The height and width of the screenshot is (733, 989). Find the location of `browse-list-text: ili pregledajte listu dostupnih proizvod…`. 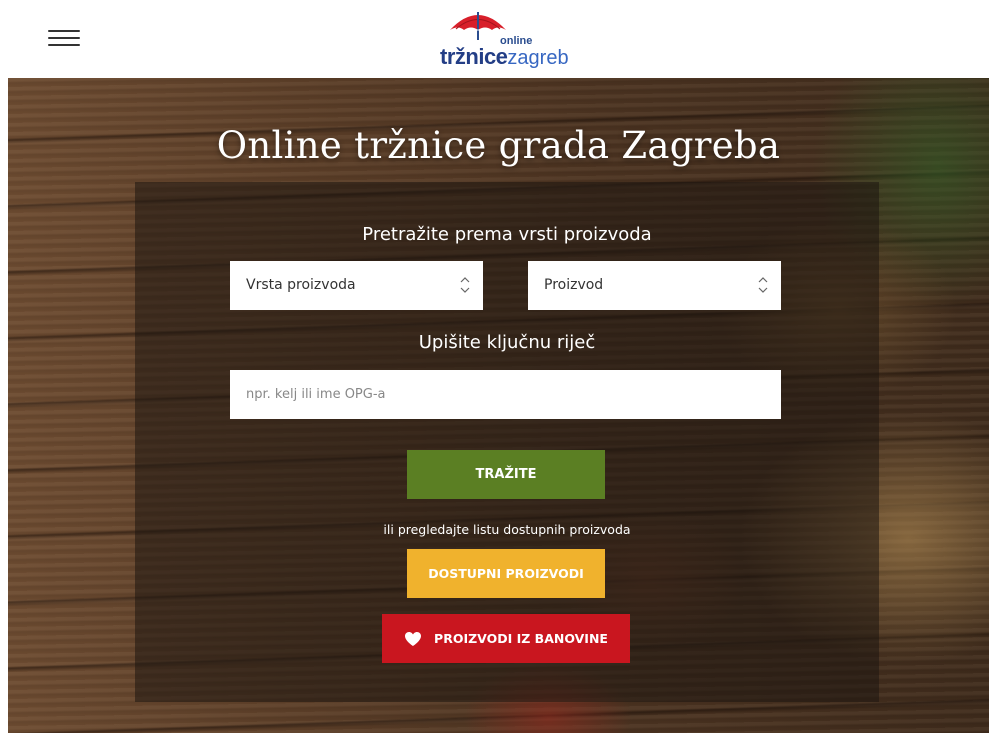

browse-list-text: ili pregledajte listu dostupnih proizvod… is located at coordinates (507, 529).